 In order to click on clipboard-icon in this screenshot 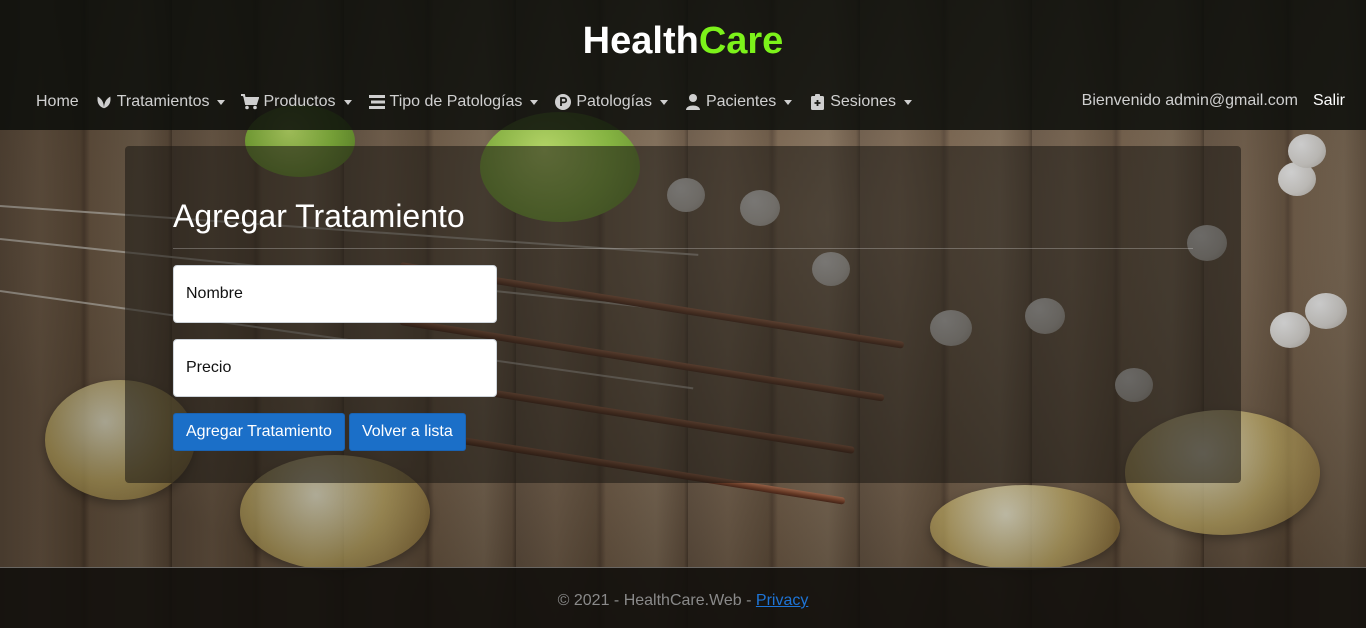, I will do `click(817, 102)`.